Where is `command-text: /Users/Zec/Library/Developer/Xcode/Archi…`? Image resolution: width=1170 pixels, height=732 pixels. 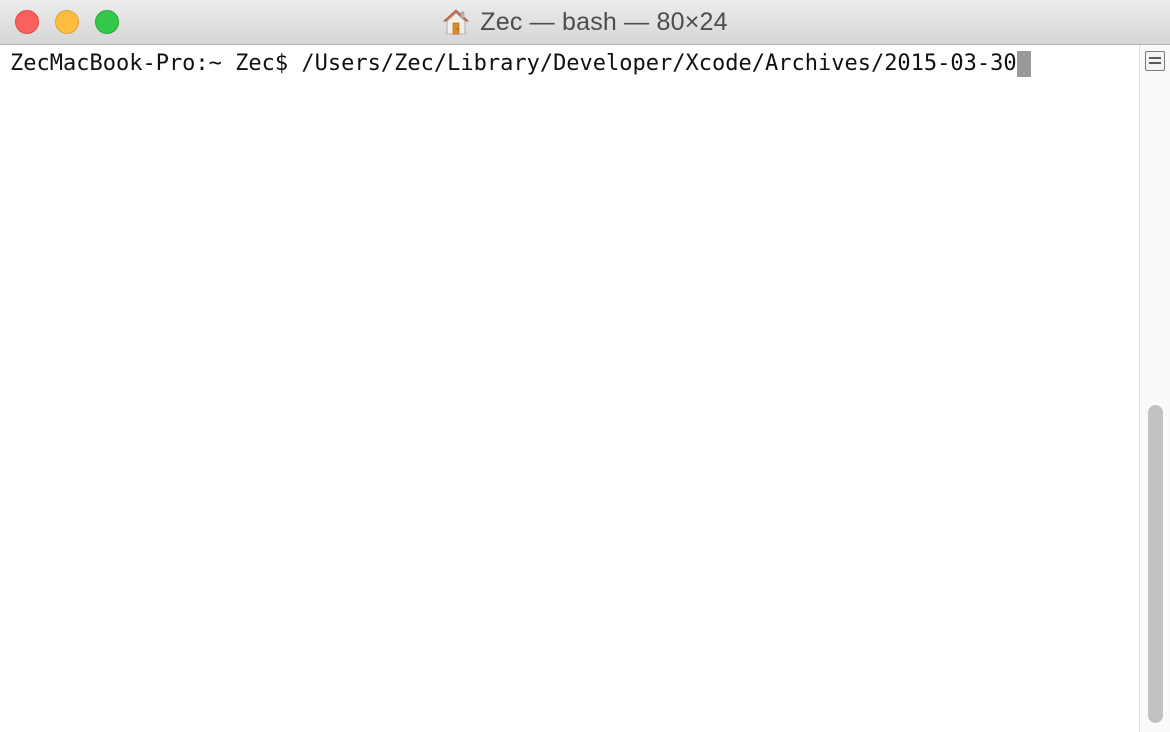 command-text: /Users/Zec/Library/Developer/Xcode/Archi… is located at coordinates (659, 63).